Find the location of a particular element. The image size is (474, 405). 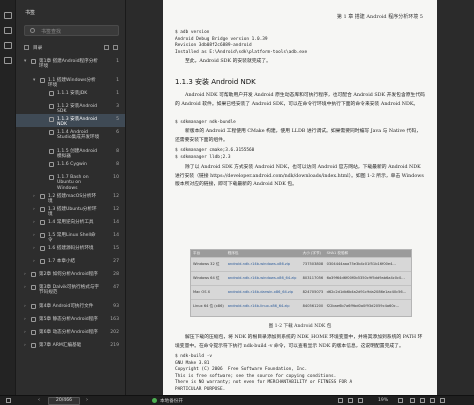

search-panel-icon is located at coordinates (7, 60).